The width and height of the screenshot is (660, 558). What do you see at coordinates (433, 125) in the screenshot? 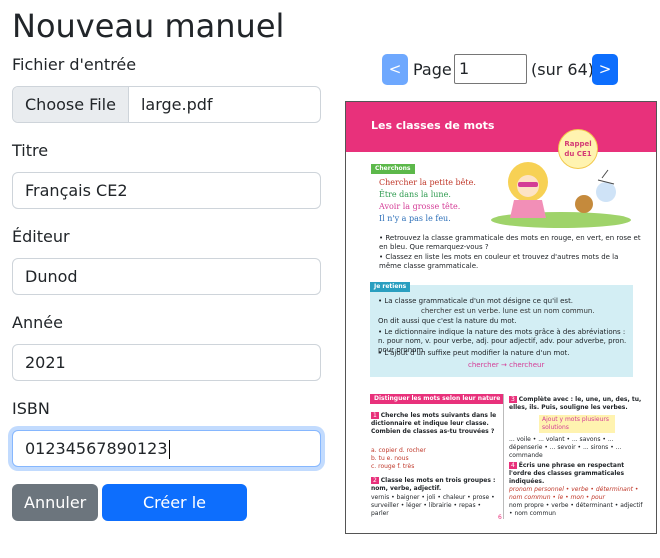
I see `preview-title: Les classes de mots` at bounding box center [433, 125].